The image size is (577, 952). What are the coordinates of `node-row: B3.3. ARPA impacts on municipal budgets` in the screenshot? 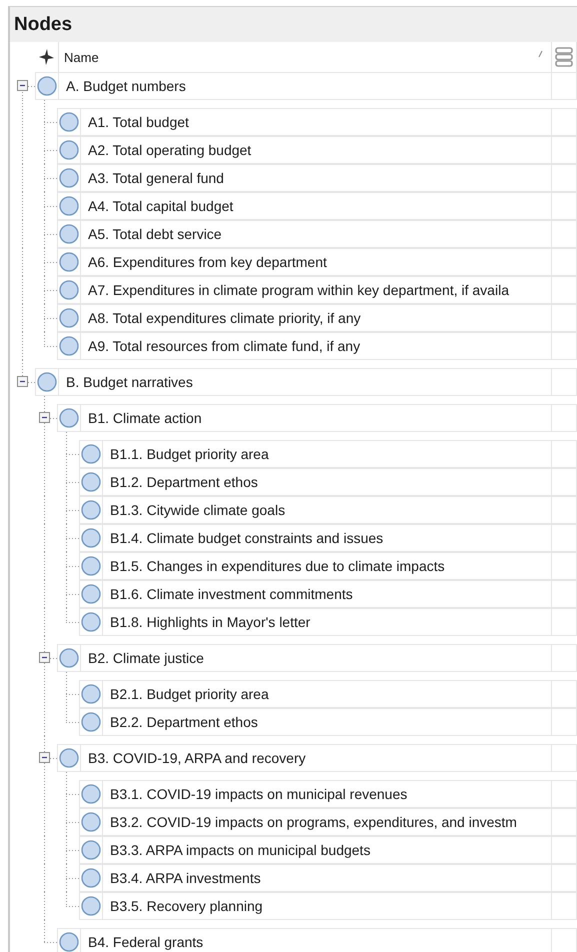 It's located at (328, 850).